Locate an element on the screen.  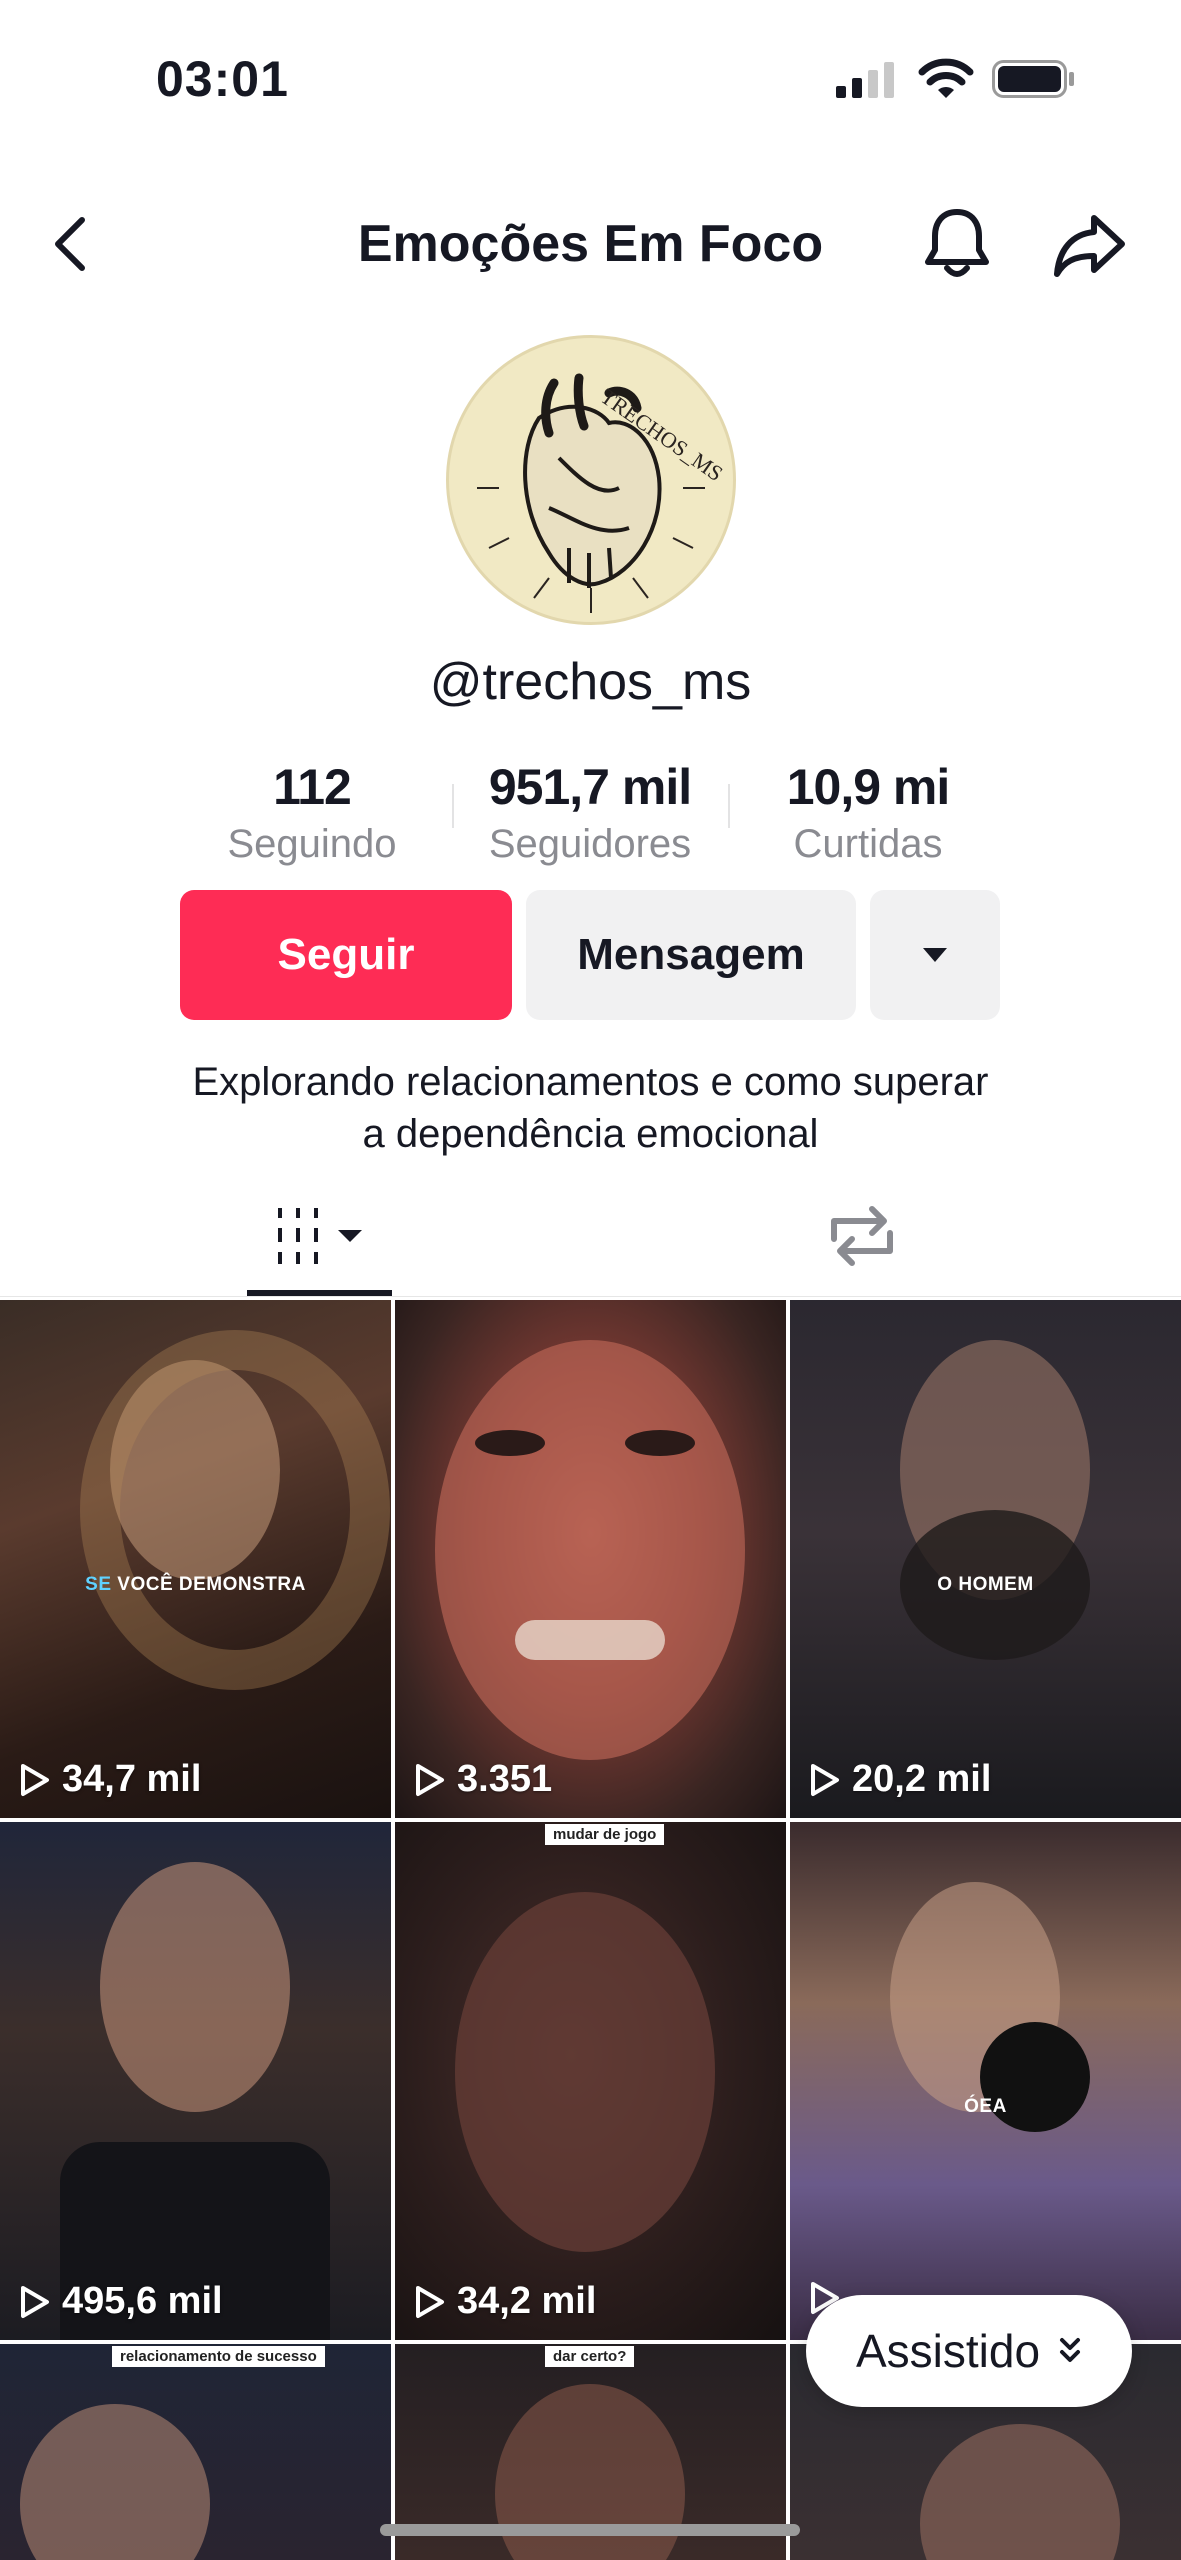
view-count: 34,2 mil is located at coordinates (503, 2301).